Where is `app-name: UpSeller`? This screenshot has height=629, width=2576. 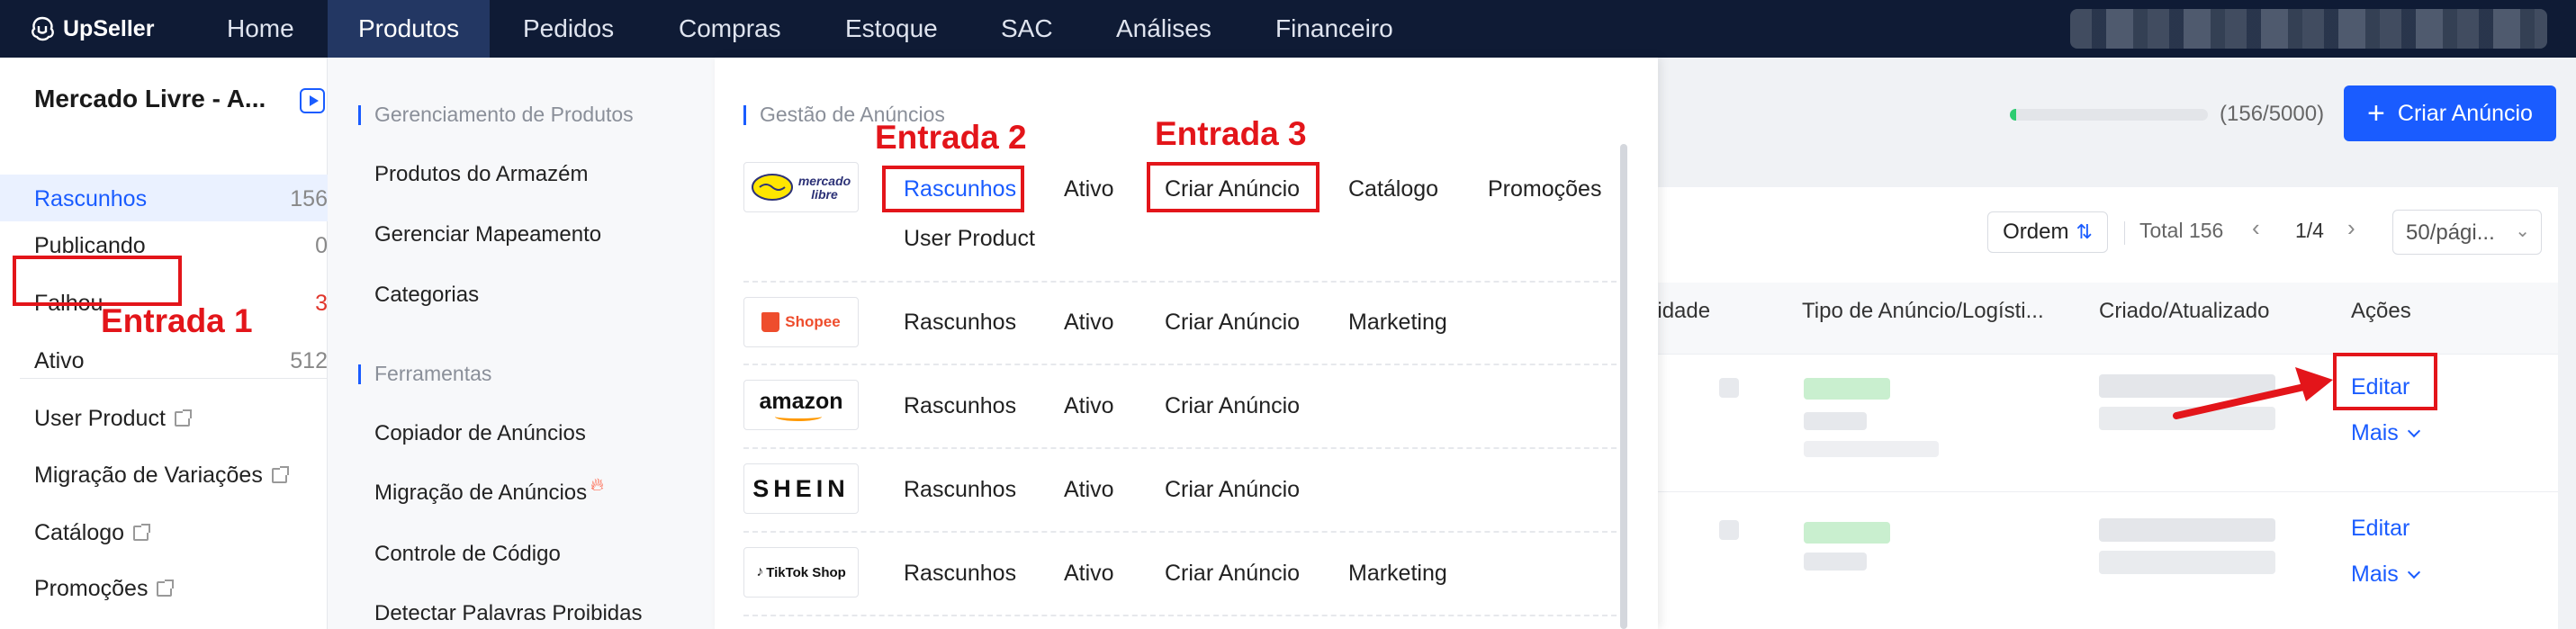
app-name: UpSeller is located at coordinates (109, 28).